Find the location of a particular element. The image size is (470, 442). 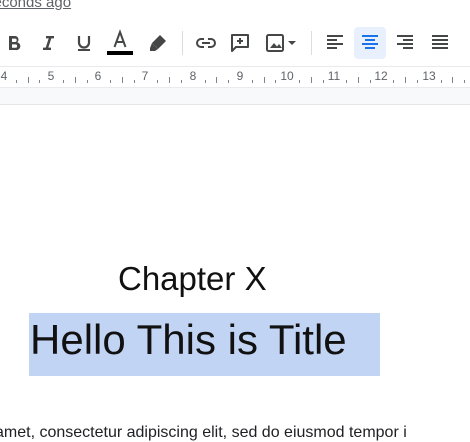

ruler-label: 11 is located at coordinates (334, 76).